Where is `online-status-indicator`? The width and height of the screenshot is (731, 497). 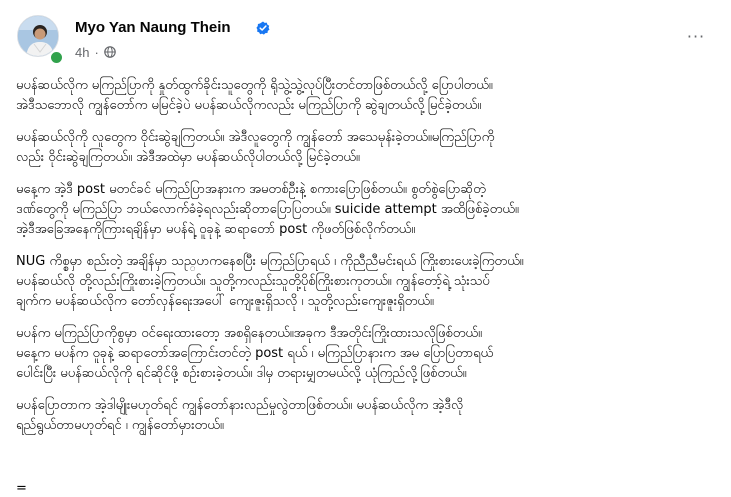
online-status-indicator is located at coordinates (56, 57).